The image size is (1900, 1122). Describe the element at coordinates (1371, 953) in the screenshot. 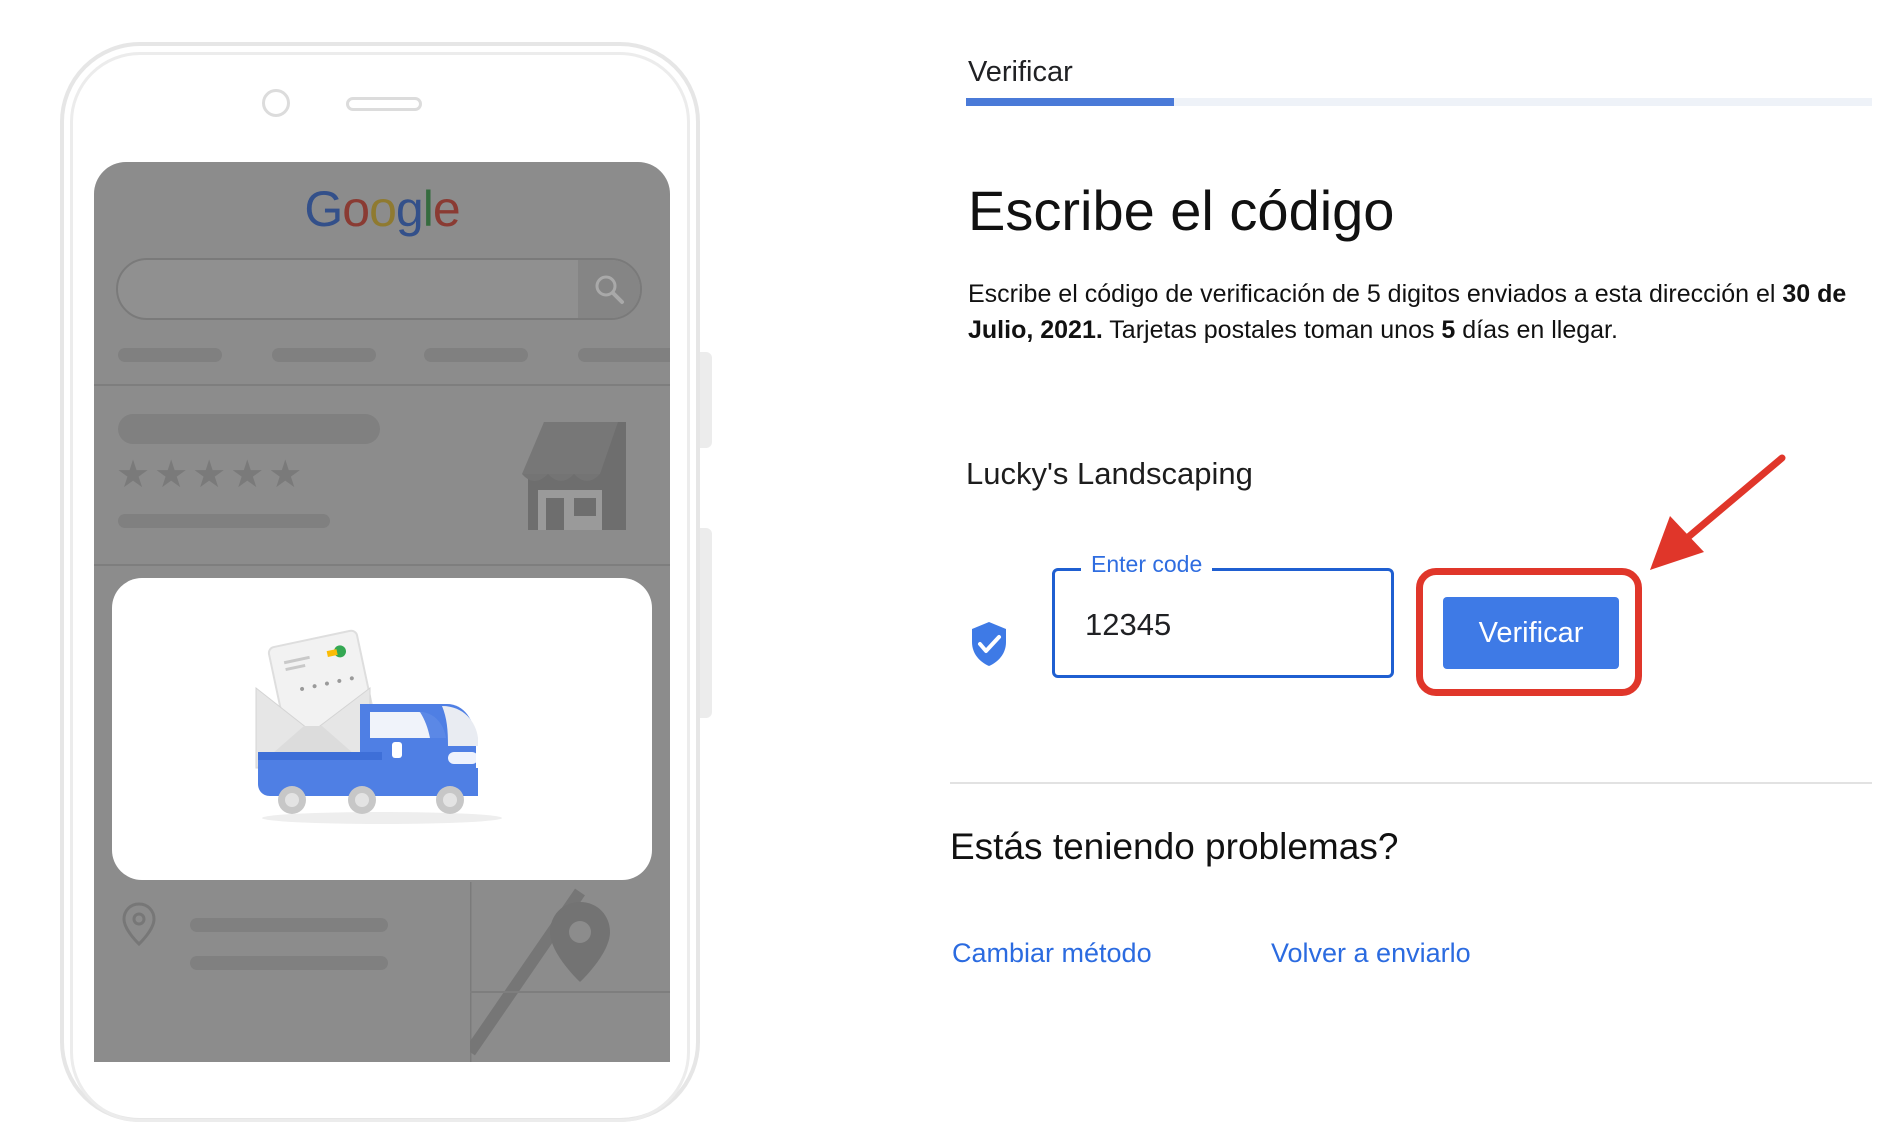

I see `resend-link: Volver a enviarlo` at that location.